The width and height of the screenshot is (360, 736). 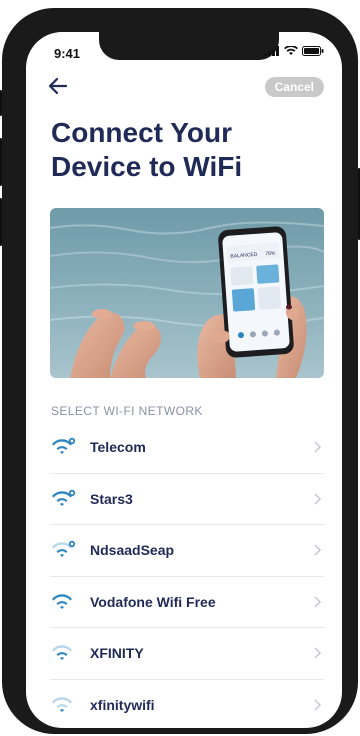 I want to click on page-title: Connect Your Device to WiFi, so click(x=191, y=150).